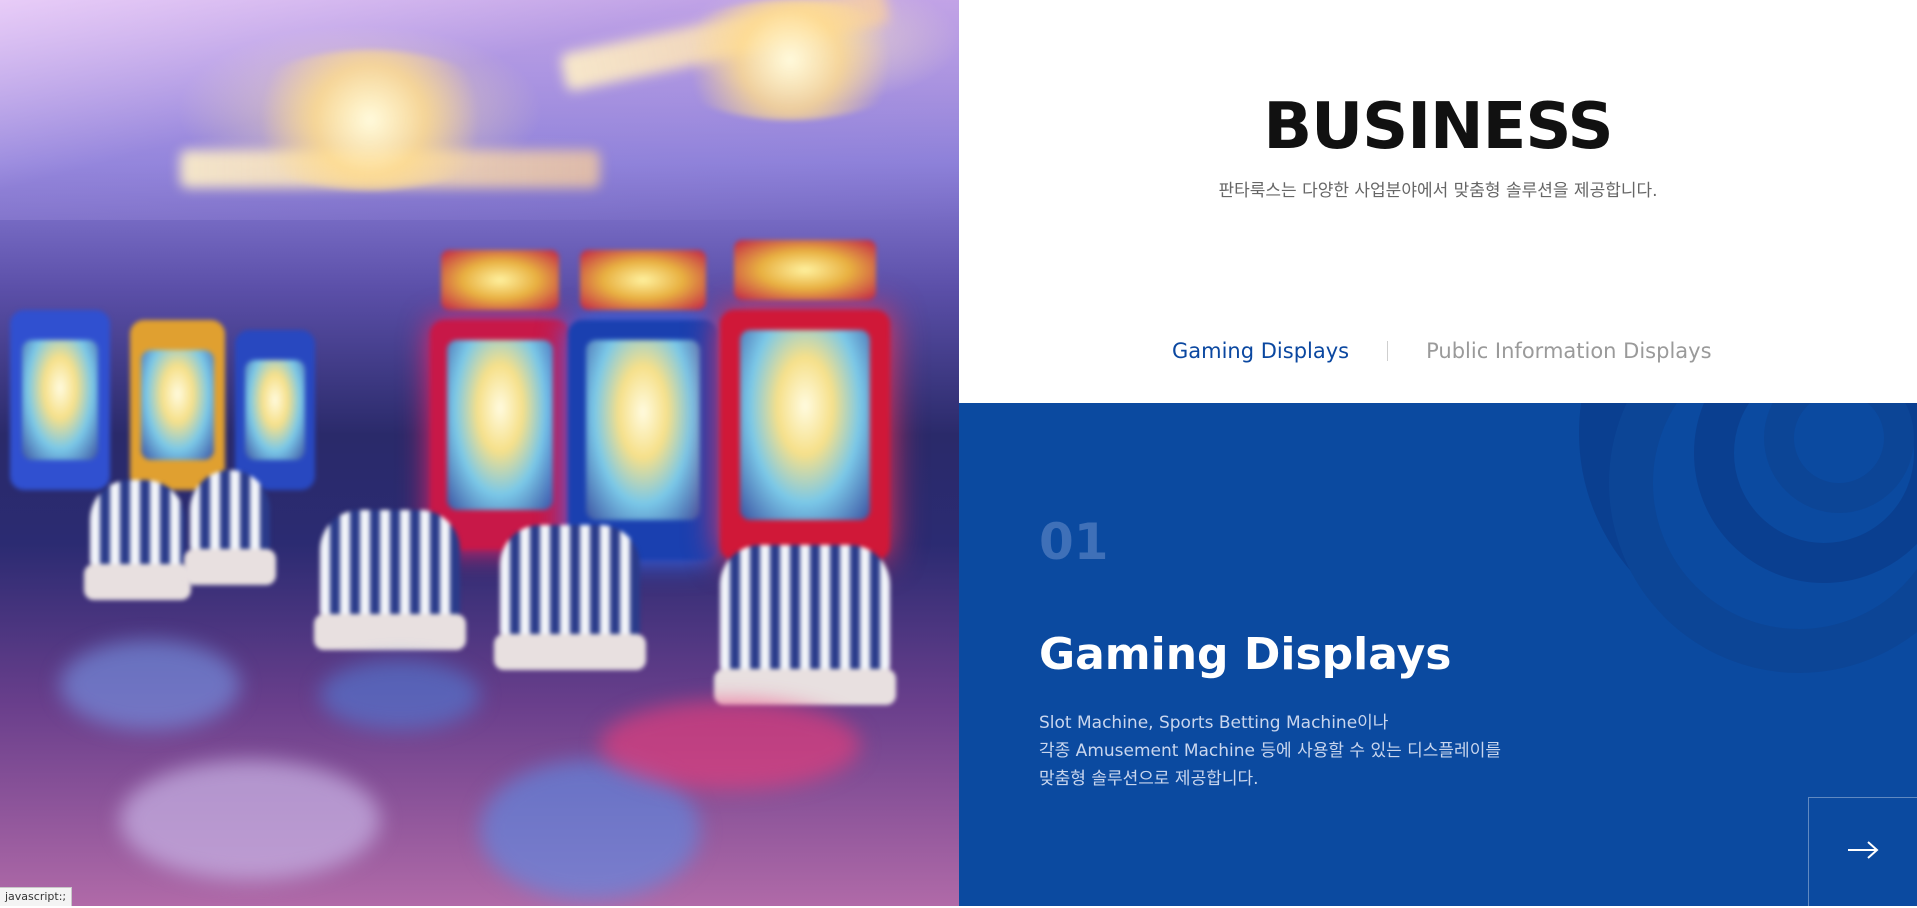  I want to click on tab-gaming-displays: Gaming Displays, so click(1260, 351).